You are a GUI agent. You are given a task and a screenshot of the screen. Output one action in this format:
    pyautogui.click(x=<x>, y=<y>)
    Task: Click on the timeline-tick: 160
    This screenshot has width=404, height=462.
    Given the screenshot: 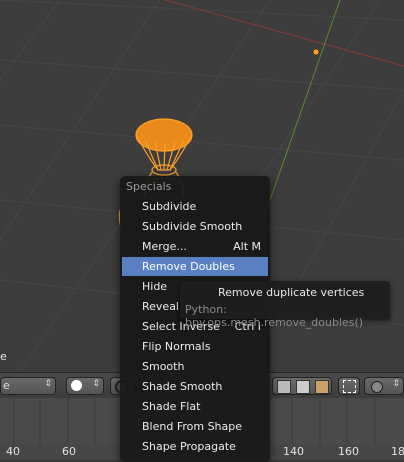 What is the action you would take?
    pyautogui.click(x=348, y=451)
    